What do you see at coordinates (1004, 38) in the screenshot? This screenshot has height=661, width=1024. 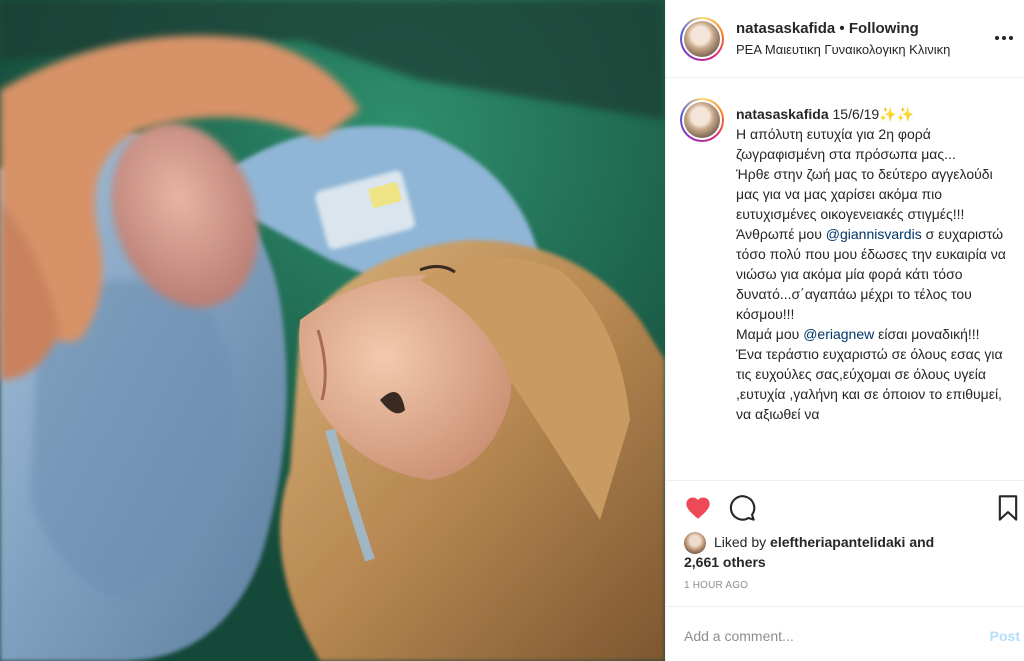 I see `more-options-icon` at bounding box center [1004, 38].